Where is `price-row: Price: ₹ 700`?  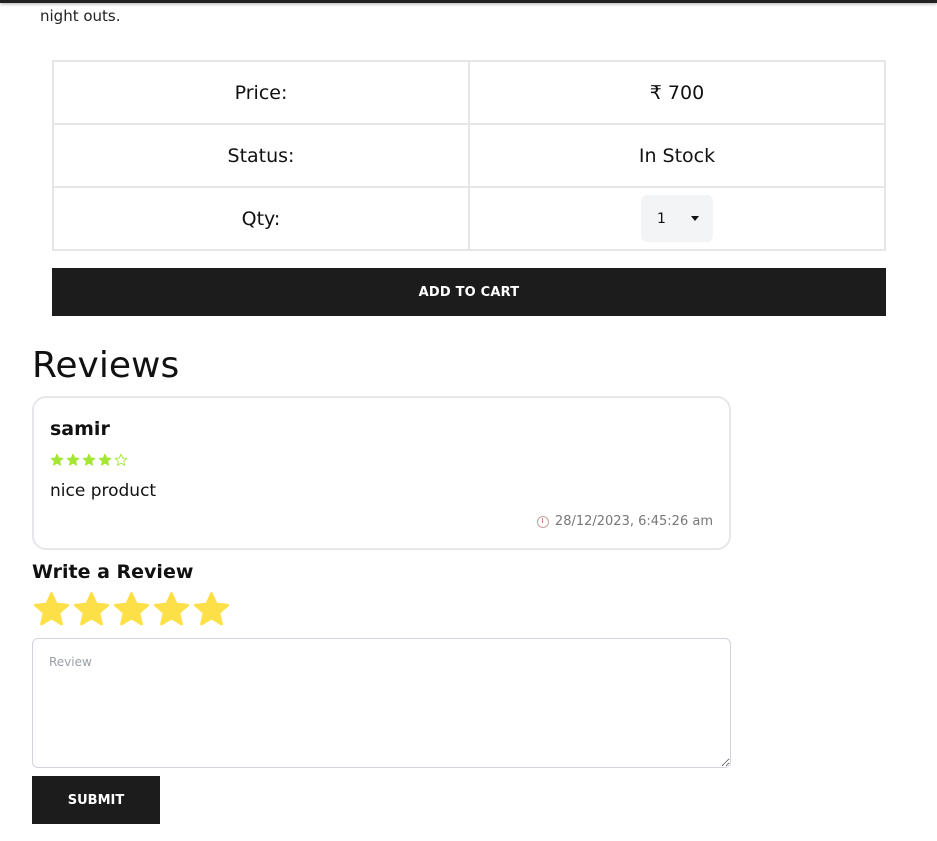 price-row: Price: ₹ 700 is located at coordinates (469, 92).